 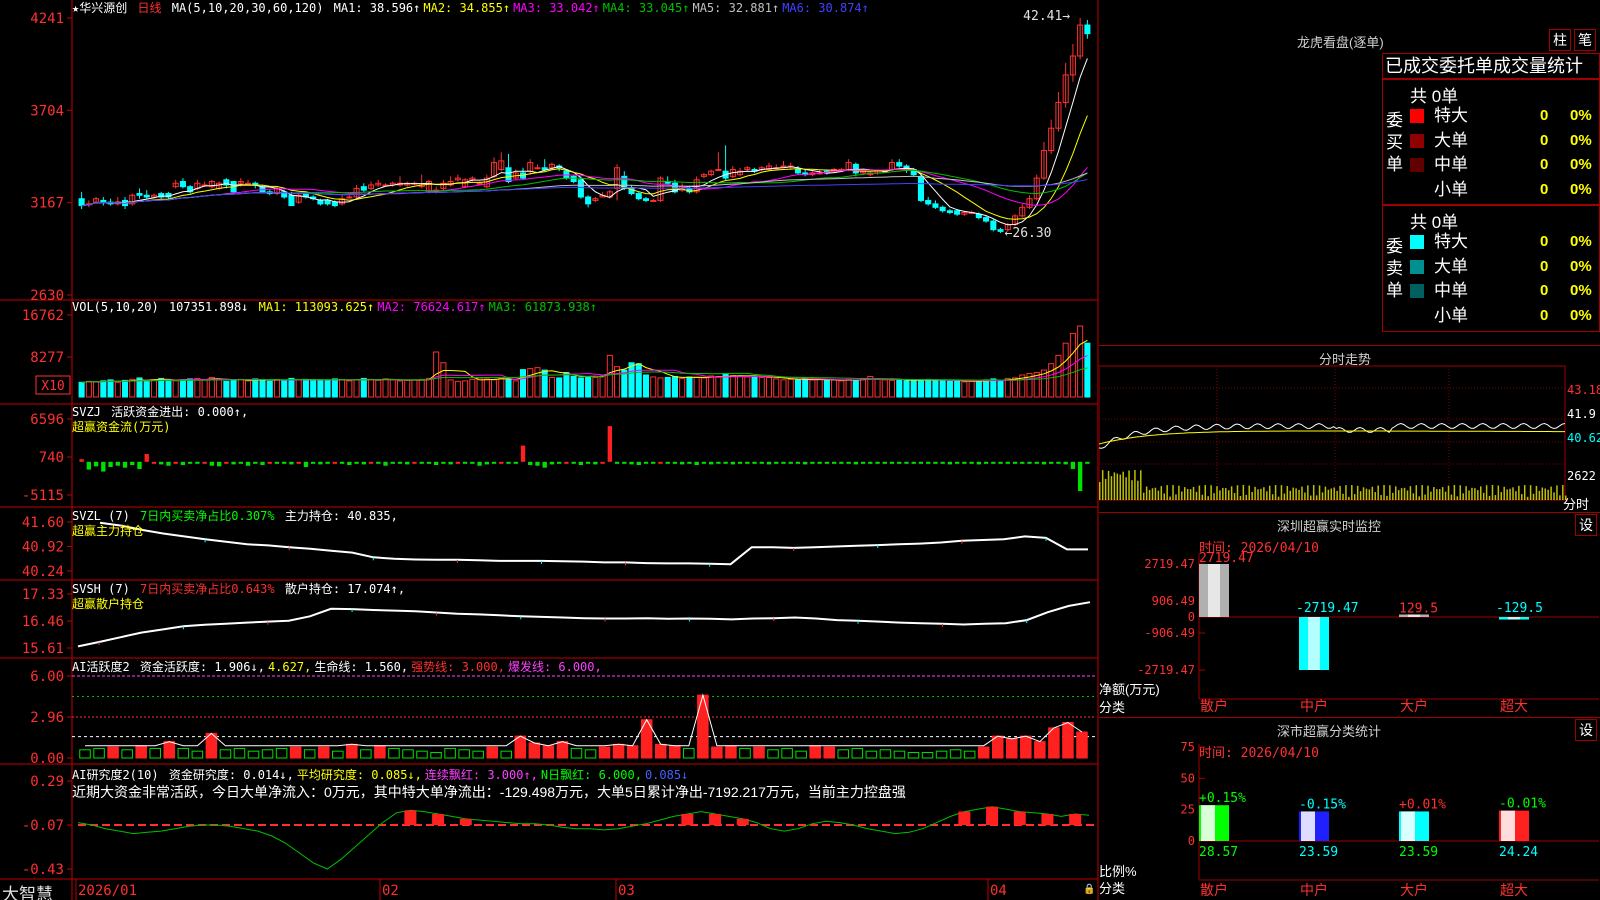 I want to click on buy-row-3: 小单 0 0%, so click(x=1504, y=190).